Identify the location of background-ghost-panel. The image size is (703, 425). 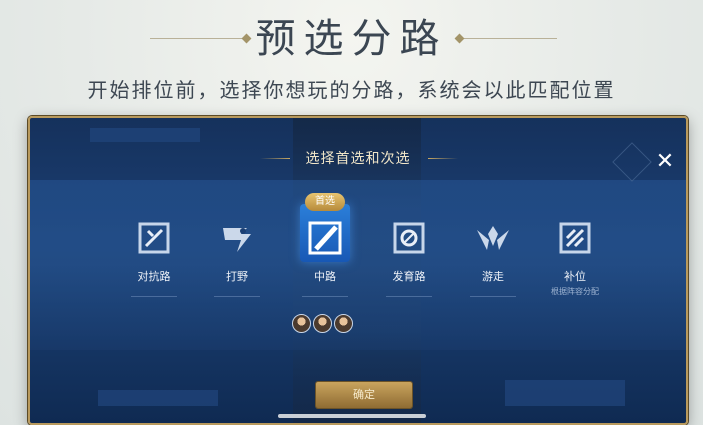
(565, 393).